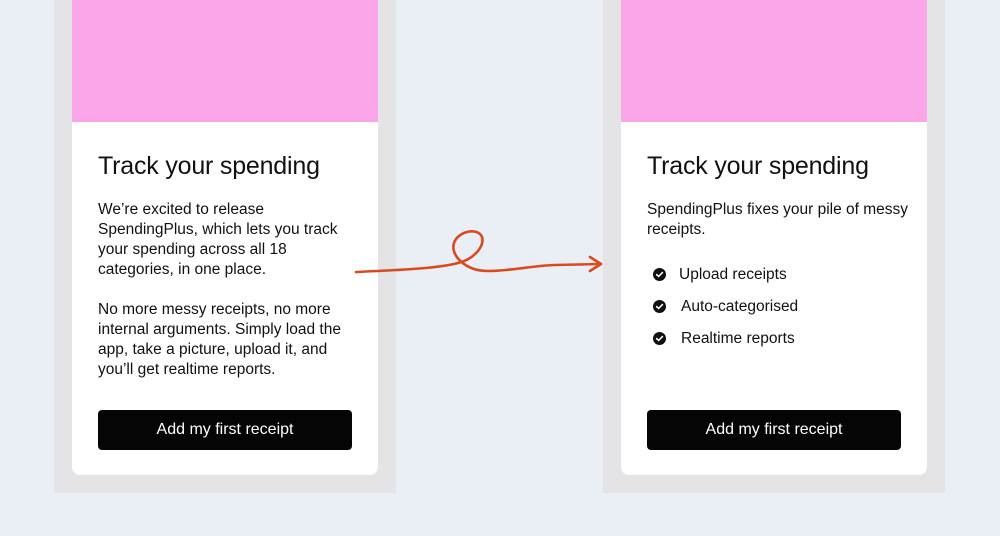 The width and height of the screenshot is (1000, 536). I want to click on feature-label: Auto-categorised, so click(740, 306).